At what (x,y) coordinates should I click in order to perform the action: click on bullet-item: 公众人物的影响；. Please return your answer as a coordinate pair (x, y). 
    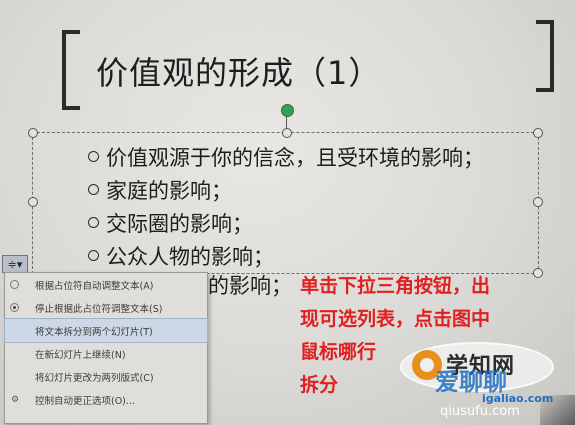
    Looking at the image, I should click on (286, 255).